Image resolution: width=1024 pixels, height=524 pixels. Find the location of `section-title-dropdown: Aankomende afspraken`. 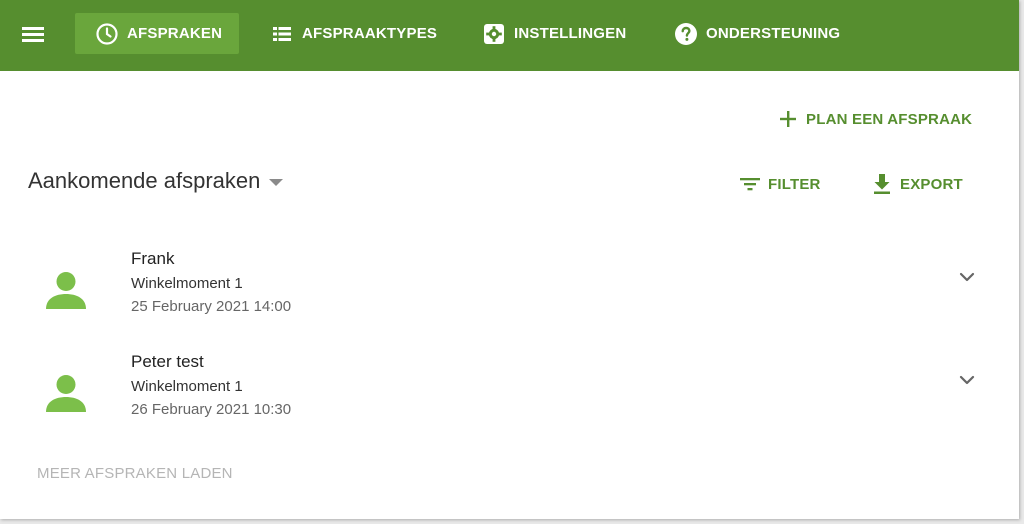

section-title-dropdown: Aankomende afspraken is located at coordinates (156, 181).